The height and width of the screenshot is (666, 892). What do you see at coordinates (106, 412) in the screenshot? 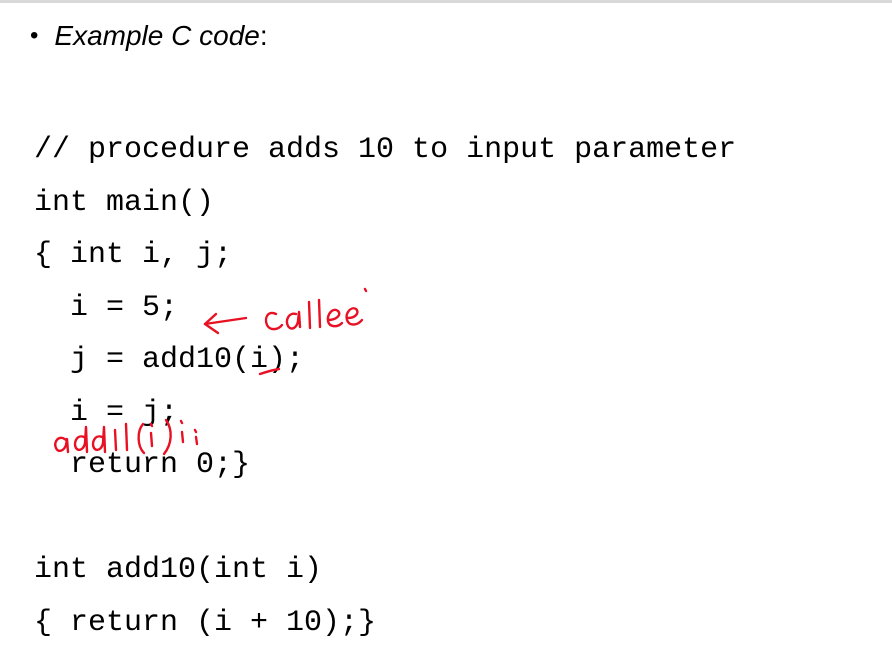
I see `code-line-assign-j: i = j;` at bounding box center [106, 412].